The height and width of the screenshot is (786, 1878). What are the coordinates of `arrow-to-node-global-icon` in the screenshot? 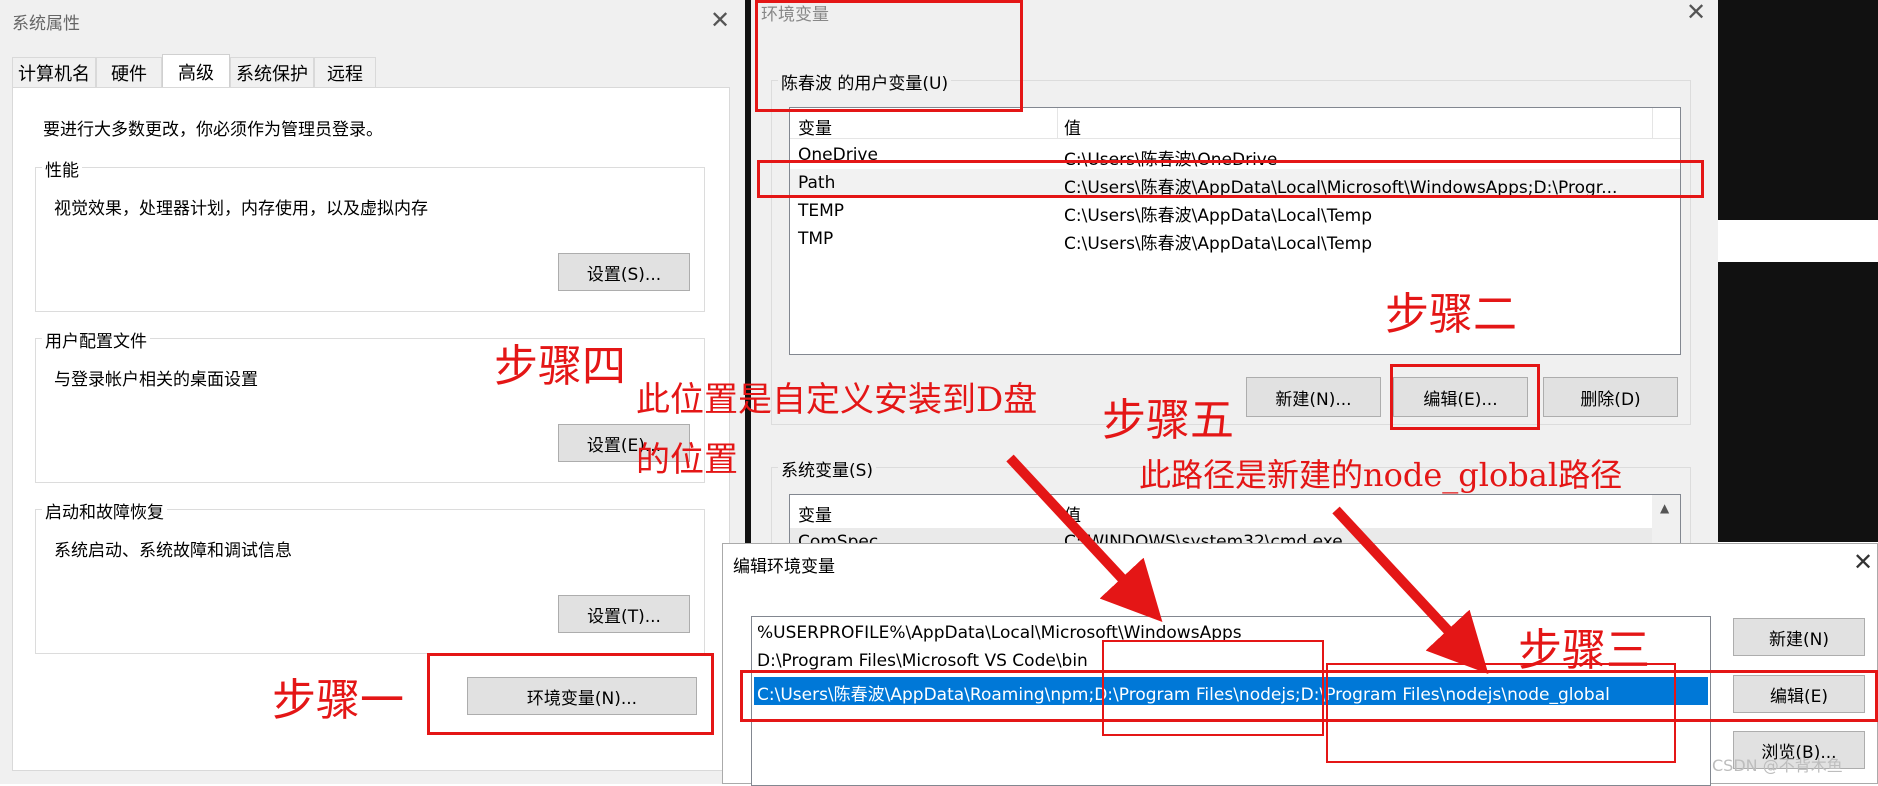 It's located at (1410, 590).